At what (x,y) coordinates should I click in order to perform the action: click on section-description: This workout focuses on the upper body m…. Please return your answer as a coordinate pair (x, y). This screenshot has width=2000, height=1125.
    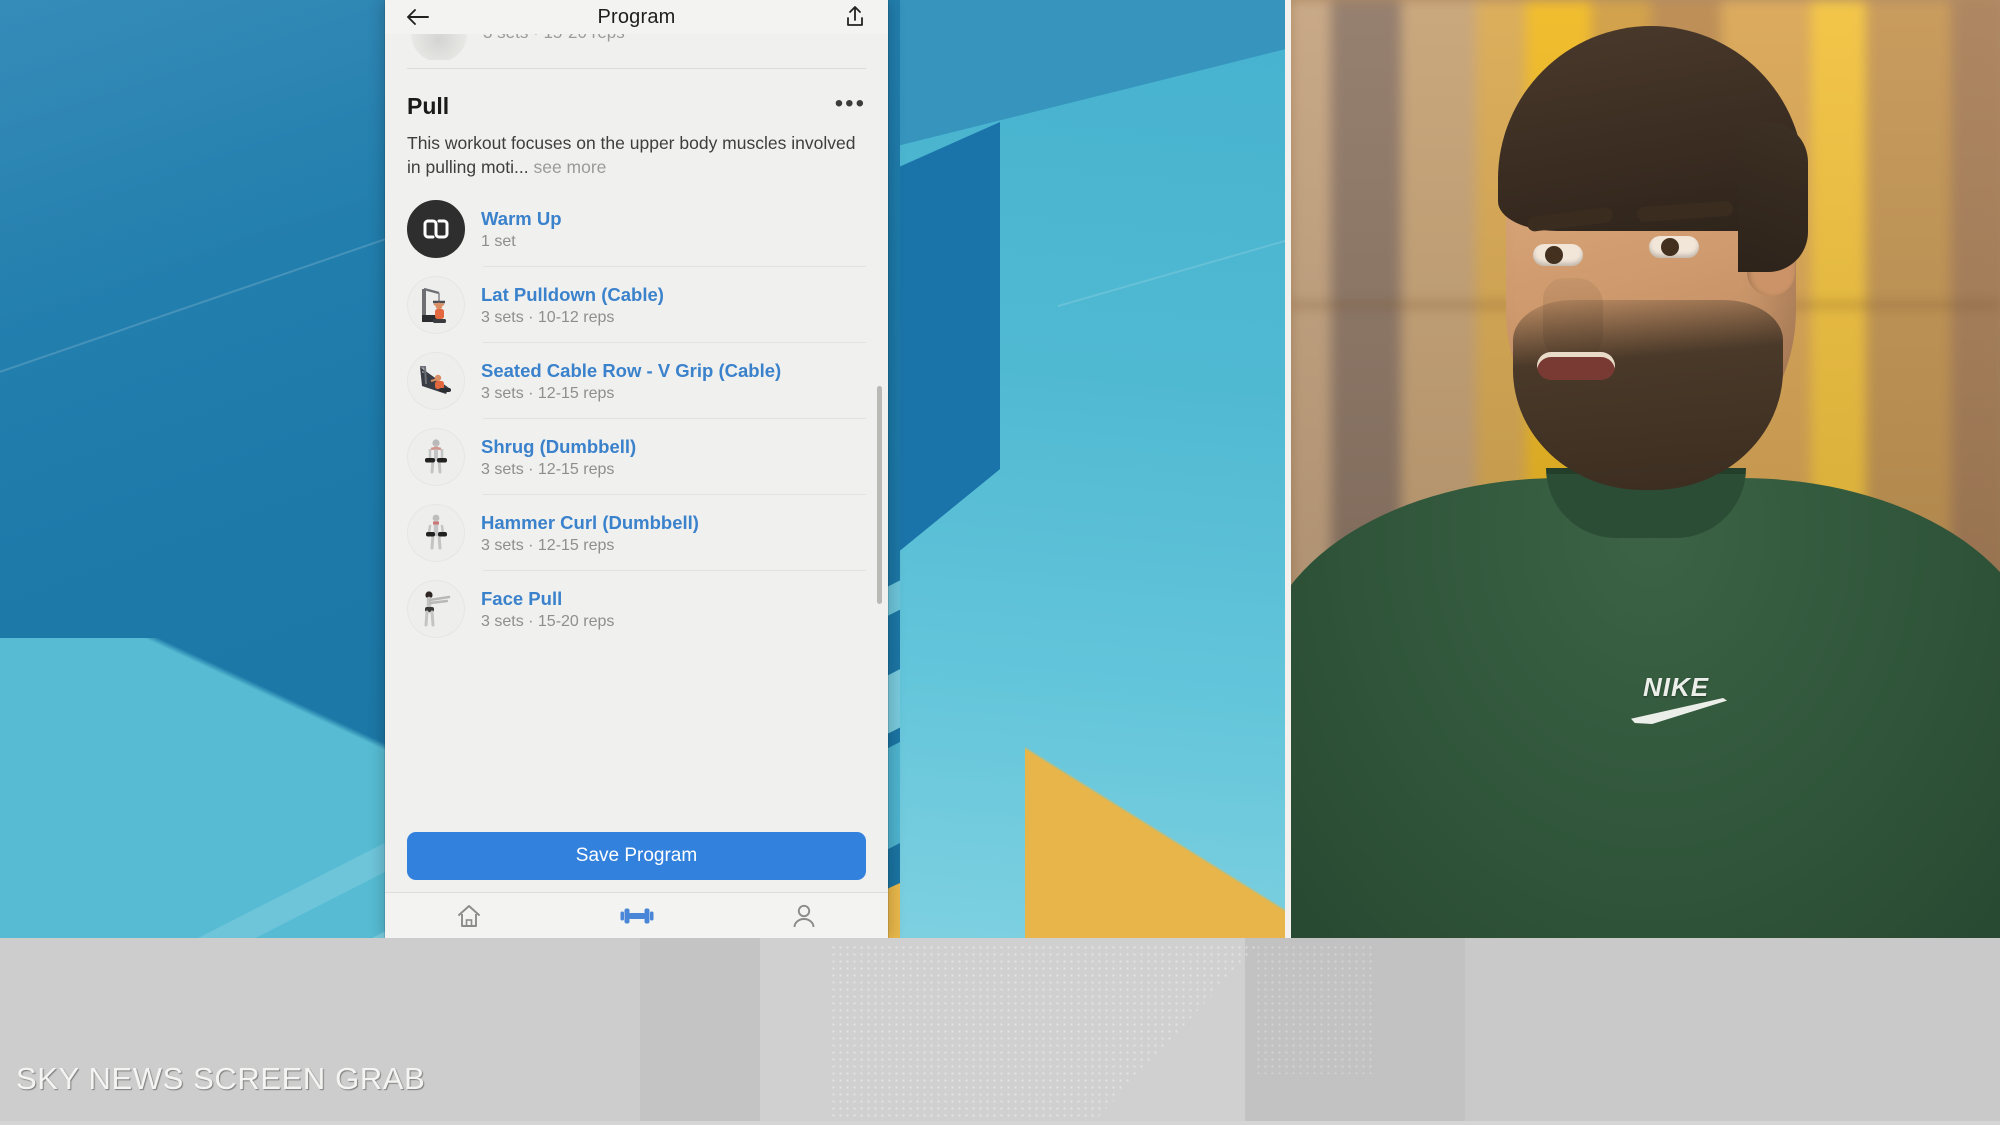
    Looking at the image, I should click on (636, 152).